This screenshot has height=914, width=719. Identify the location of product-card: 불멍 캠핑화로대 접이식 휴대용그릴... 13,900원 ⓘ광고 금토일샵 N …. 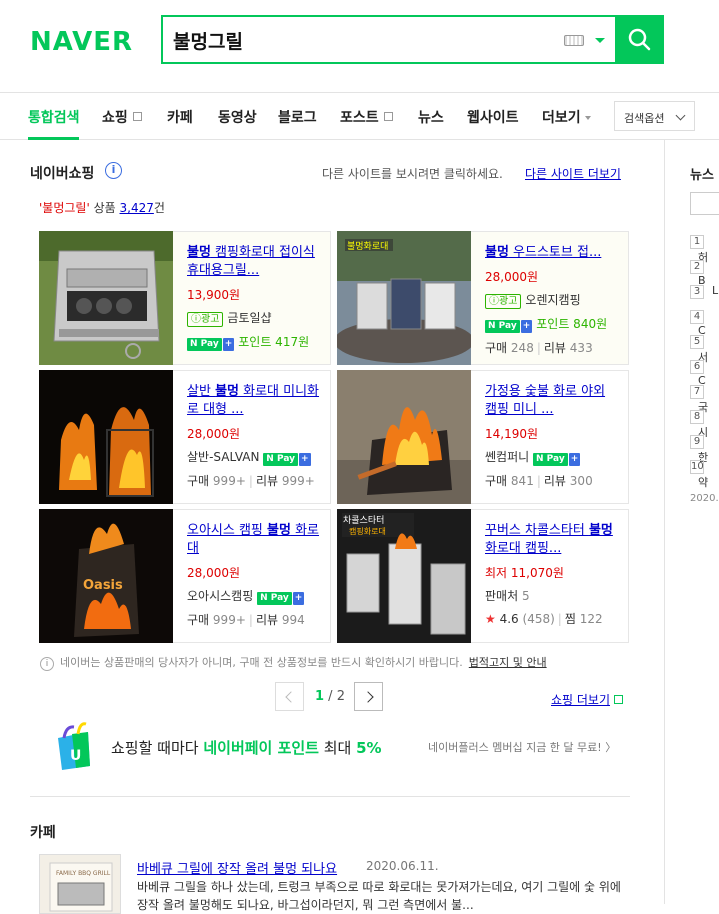
(185, 298).